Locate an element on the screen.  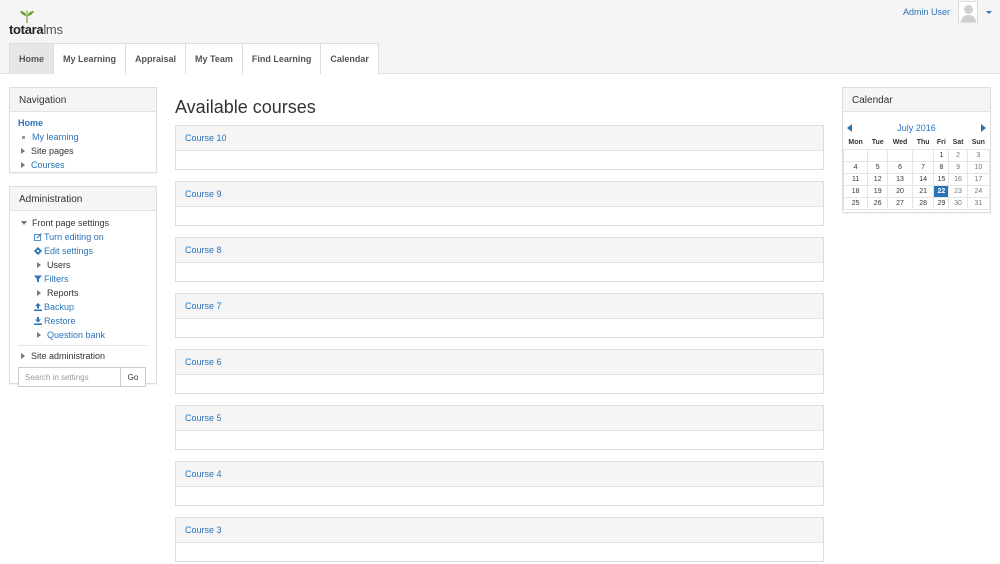
admin-edit-settings: Edit settings is located at coordinates (83, 251).